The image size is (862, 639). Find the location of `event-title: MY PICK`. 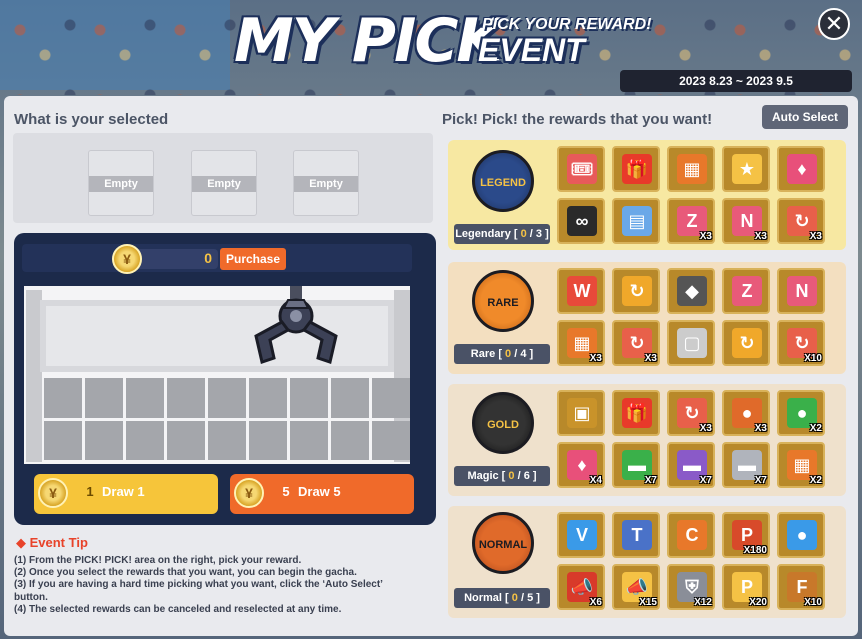

event-title: MY PICK is located at coordinates (368, 41).